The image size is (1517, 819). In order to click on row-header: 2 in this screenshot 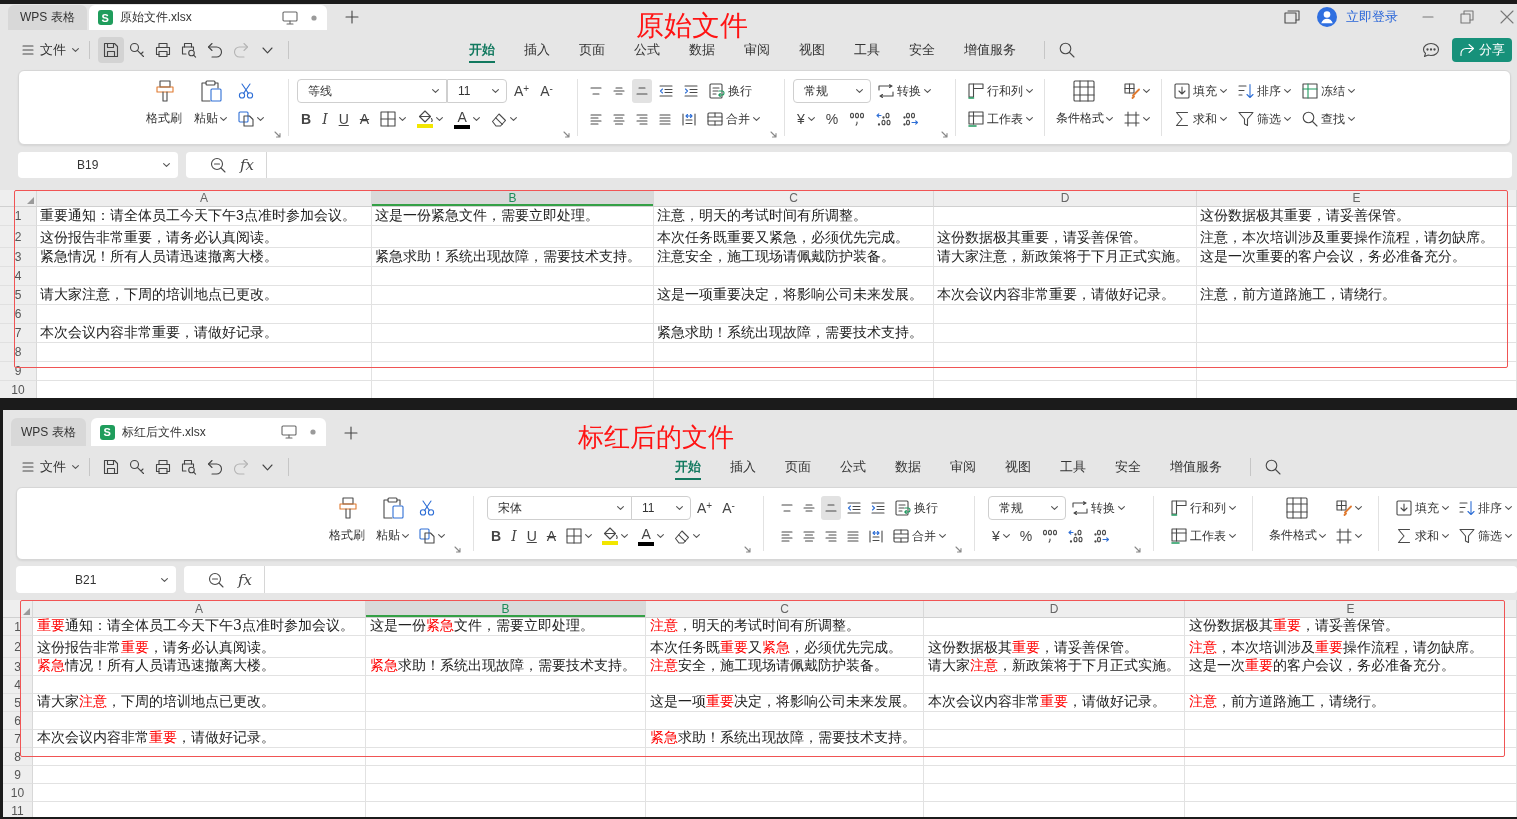, I will do `click(18, 237)`.